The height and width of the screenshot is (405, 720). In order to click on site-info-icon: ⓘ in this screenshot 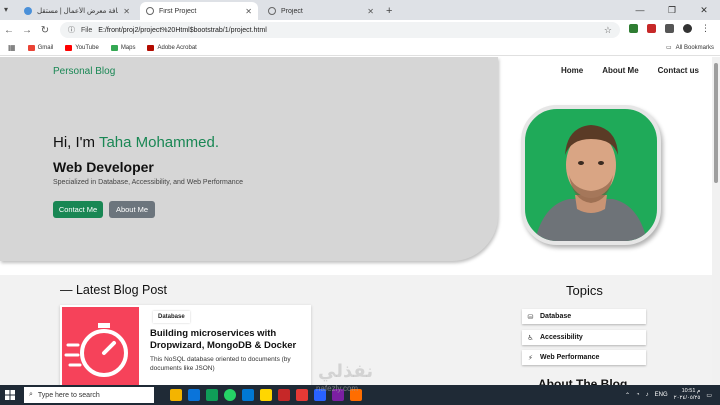, I will do `click(71, 30)`.